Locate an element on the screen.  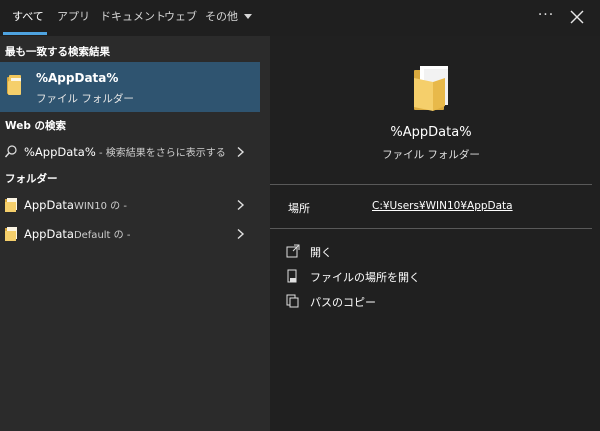
tab-web: ウェブ is located at coordinates (180, 18).